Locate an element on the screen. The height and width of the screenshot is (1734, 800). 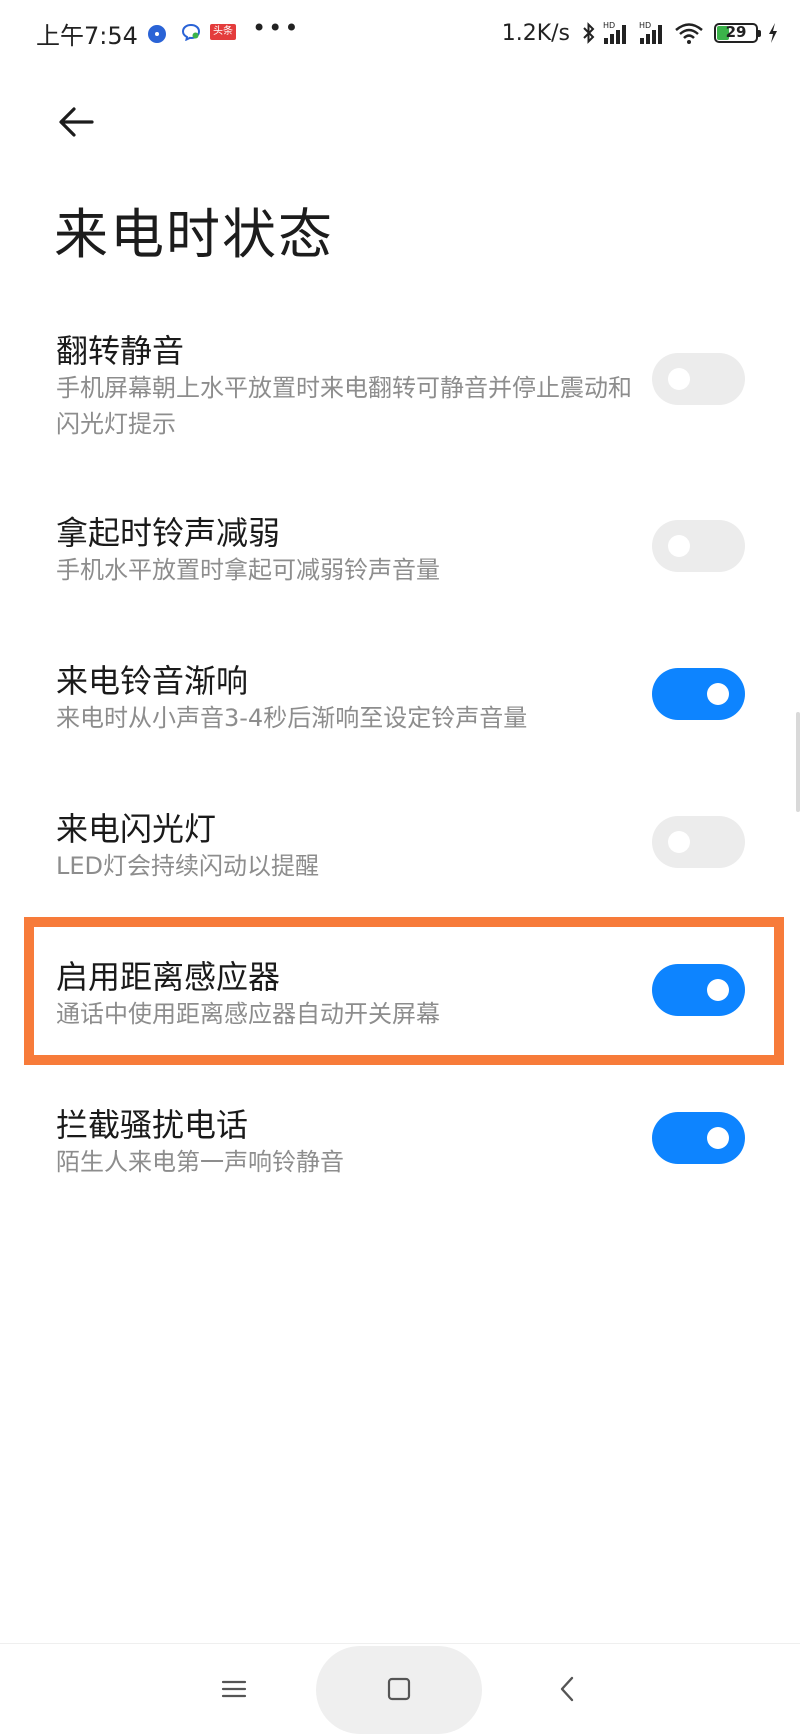
status-time: 上午7:54 is located at coordinates (87, 36).